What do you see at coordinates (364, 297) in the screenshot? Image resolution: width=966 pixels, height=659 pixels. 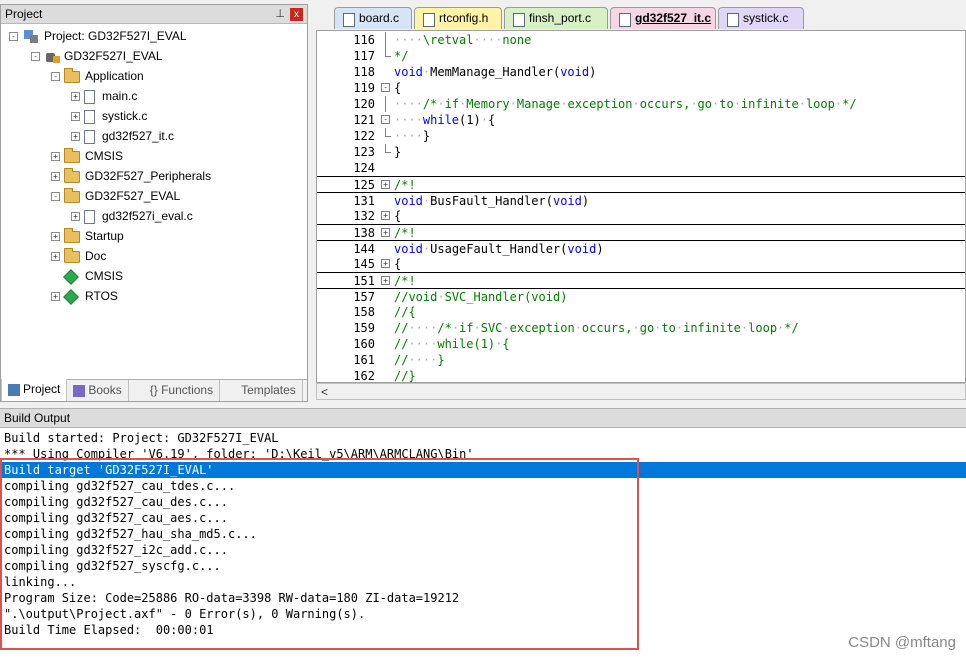 I see `line-number: 157` at bounding box center [364, 297].